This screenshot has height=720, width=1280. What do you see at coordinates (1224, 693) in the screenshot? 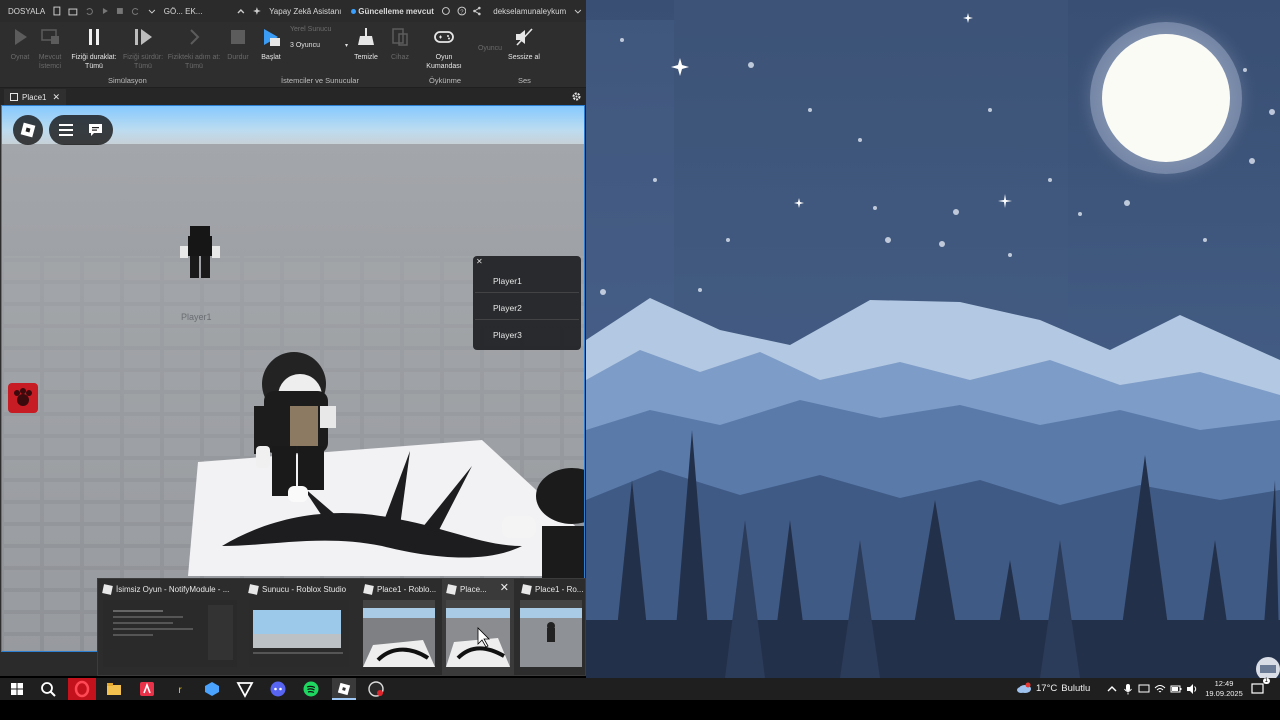
I see `clock-date: 19.09.2025` at bounding box center [1224, 693].